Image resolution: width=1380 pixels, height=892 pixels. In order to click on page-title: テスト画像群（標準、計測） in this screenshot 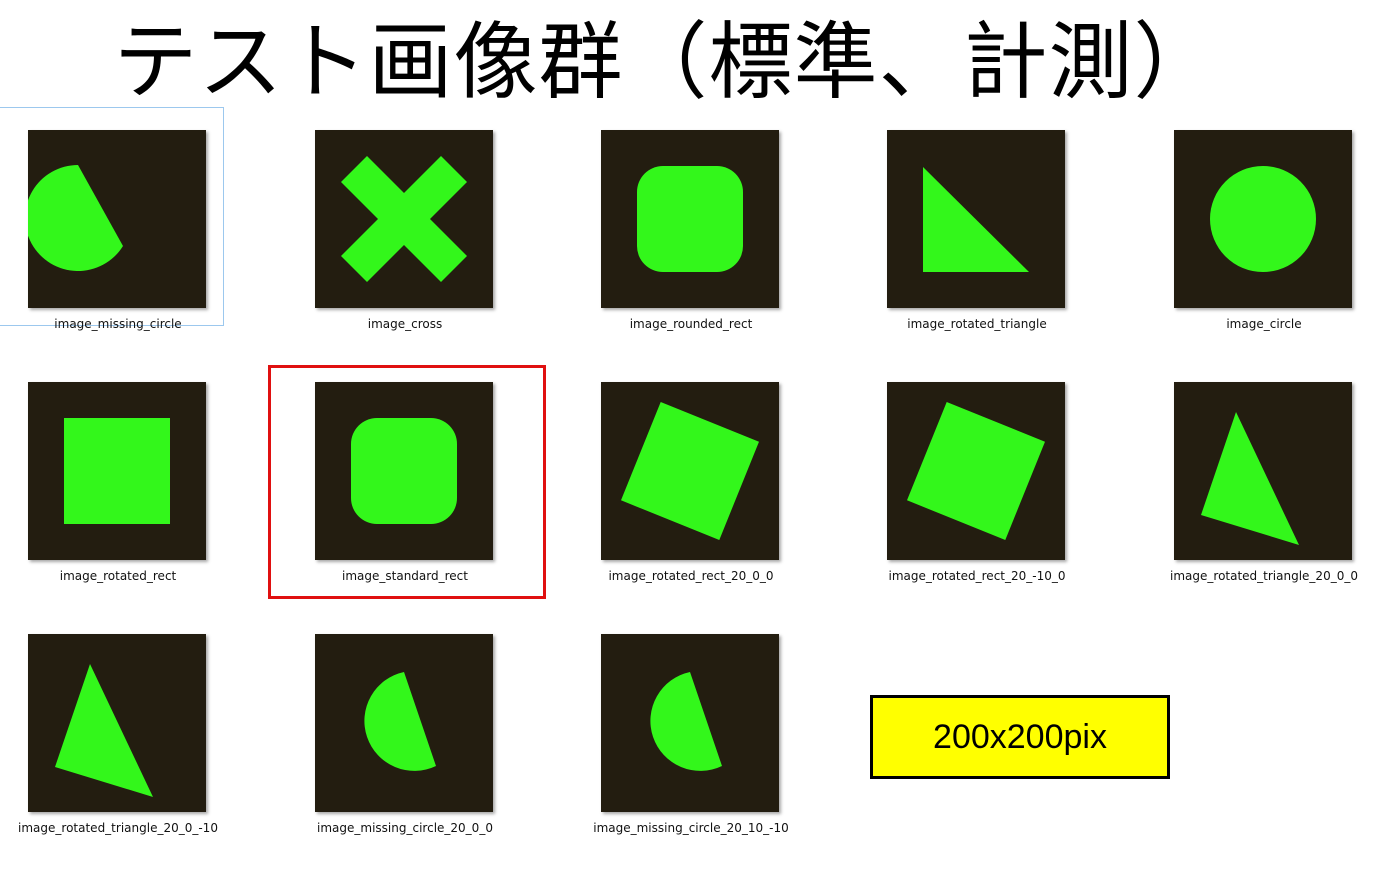, I will do `click(666, 62)`.